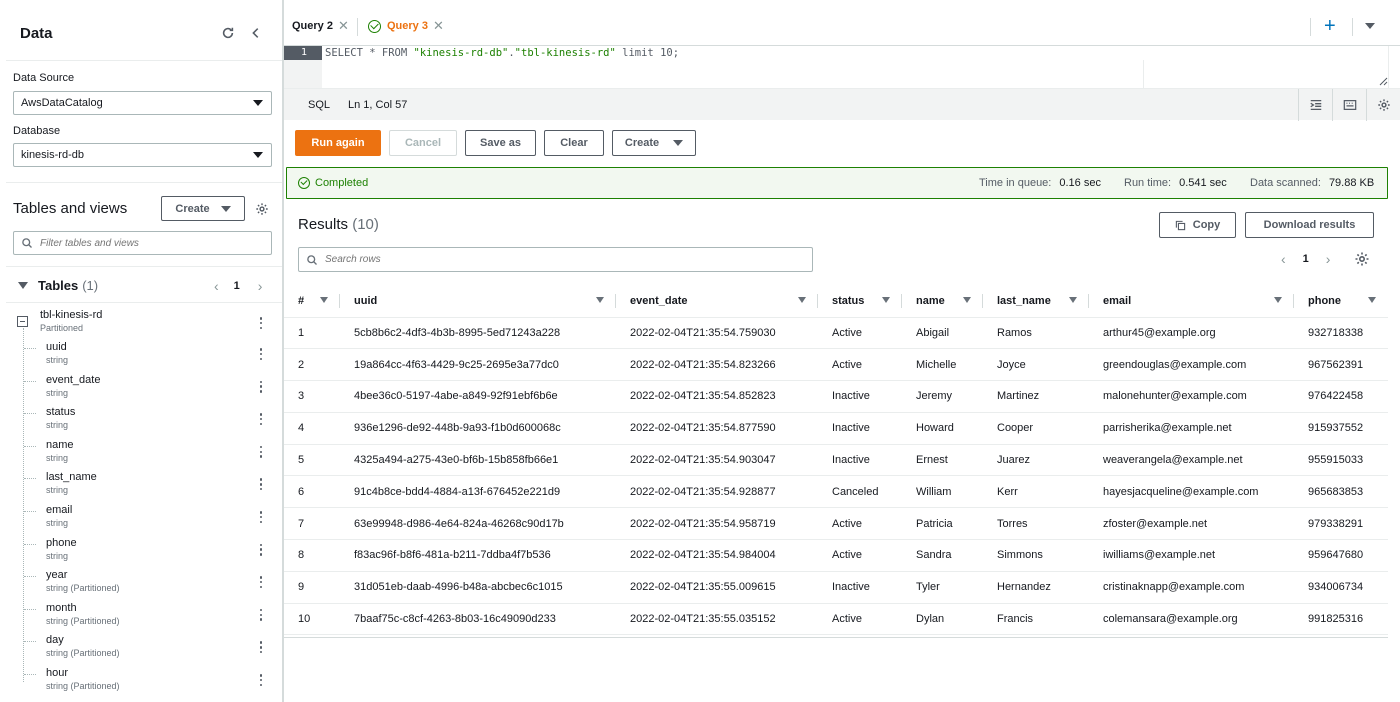 This screenshot has width=1400, height=702. What do you see at coordinates (83, 581) in the screenshot?
I see `column-item: year string (Partitioned)` at bounding box center [83, 581].